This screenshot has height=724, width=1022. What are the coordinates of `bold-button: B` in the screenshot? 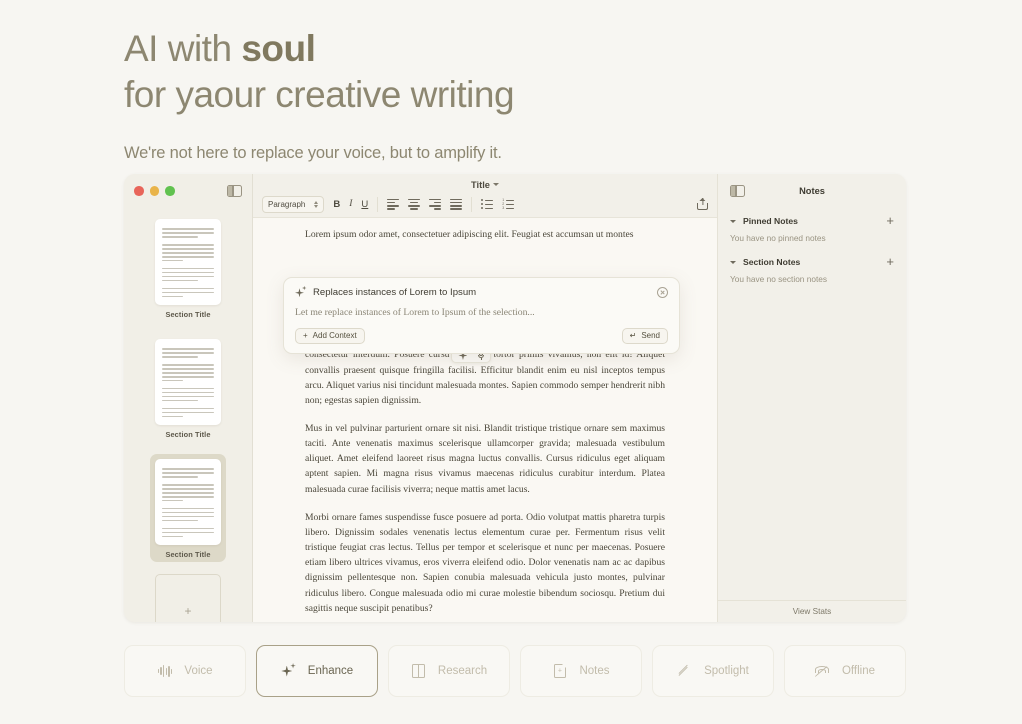 It's located at (336, 205).